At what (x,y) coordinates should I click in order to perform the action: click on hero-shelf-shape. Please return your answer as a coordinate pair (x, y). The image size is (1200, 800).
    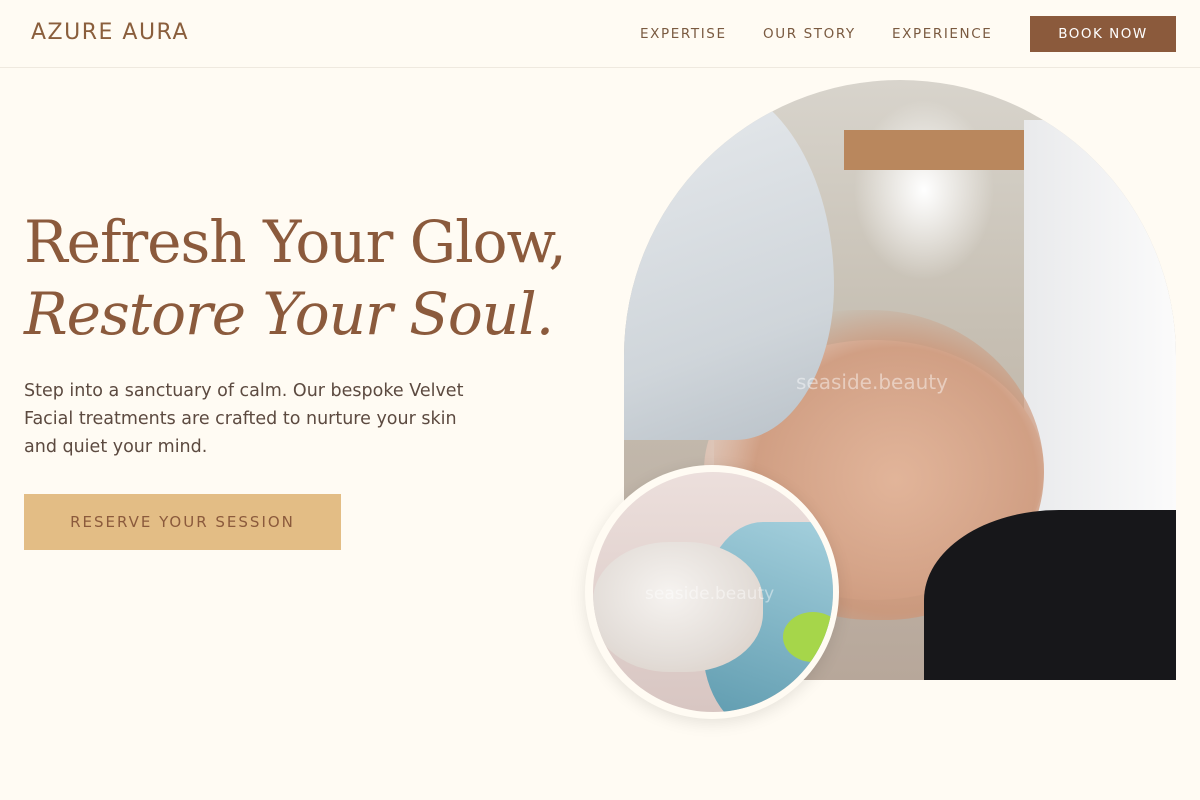
    Looking at the image, I should click on (944, 150).